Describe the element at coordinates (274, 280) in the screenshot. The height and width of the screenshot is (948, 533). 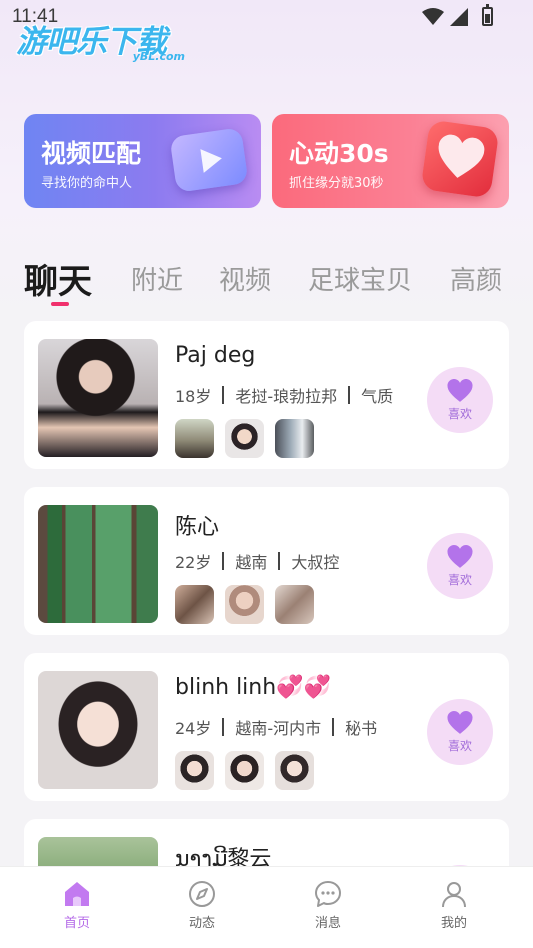
I see `category-tabs: 聊天 附近 视频 足球宝贝 高颜` at that location.